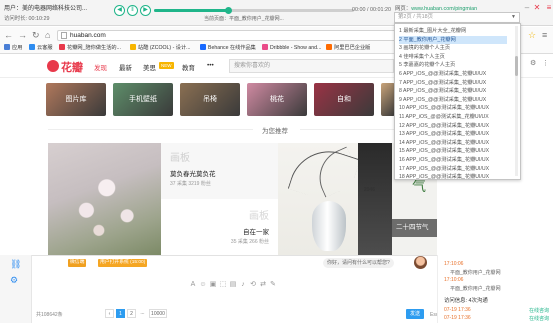  Describe the element at coordinates (131, 313) in the screenshot. I see `page-button-2: 2` at that location.